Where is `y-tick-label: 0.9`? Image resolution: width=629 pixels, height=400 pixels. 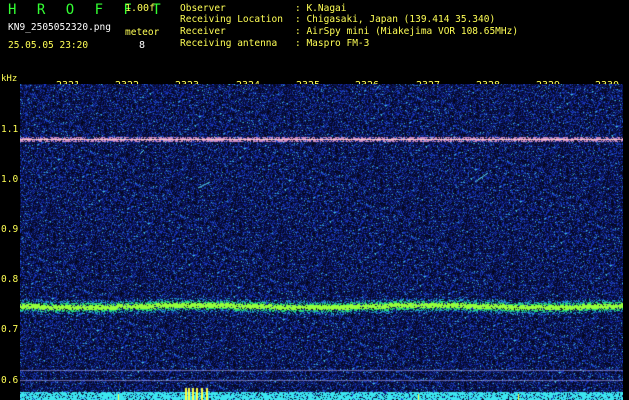 y-tick-label: 0.9 is located at coordinates (10, 229).